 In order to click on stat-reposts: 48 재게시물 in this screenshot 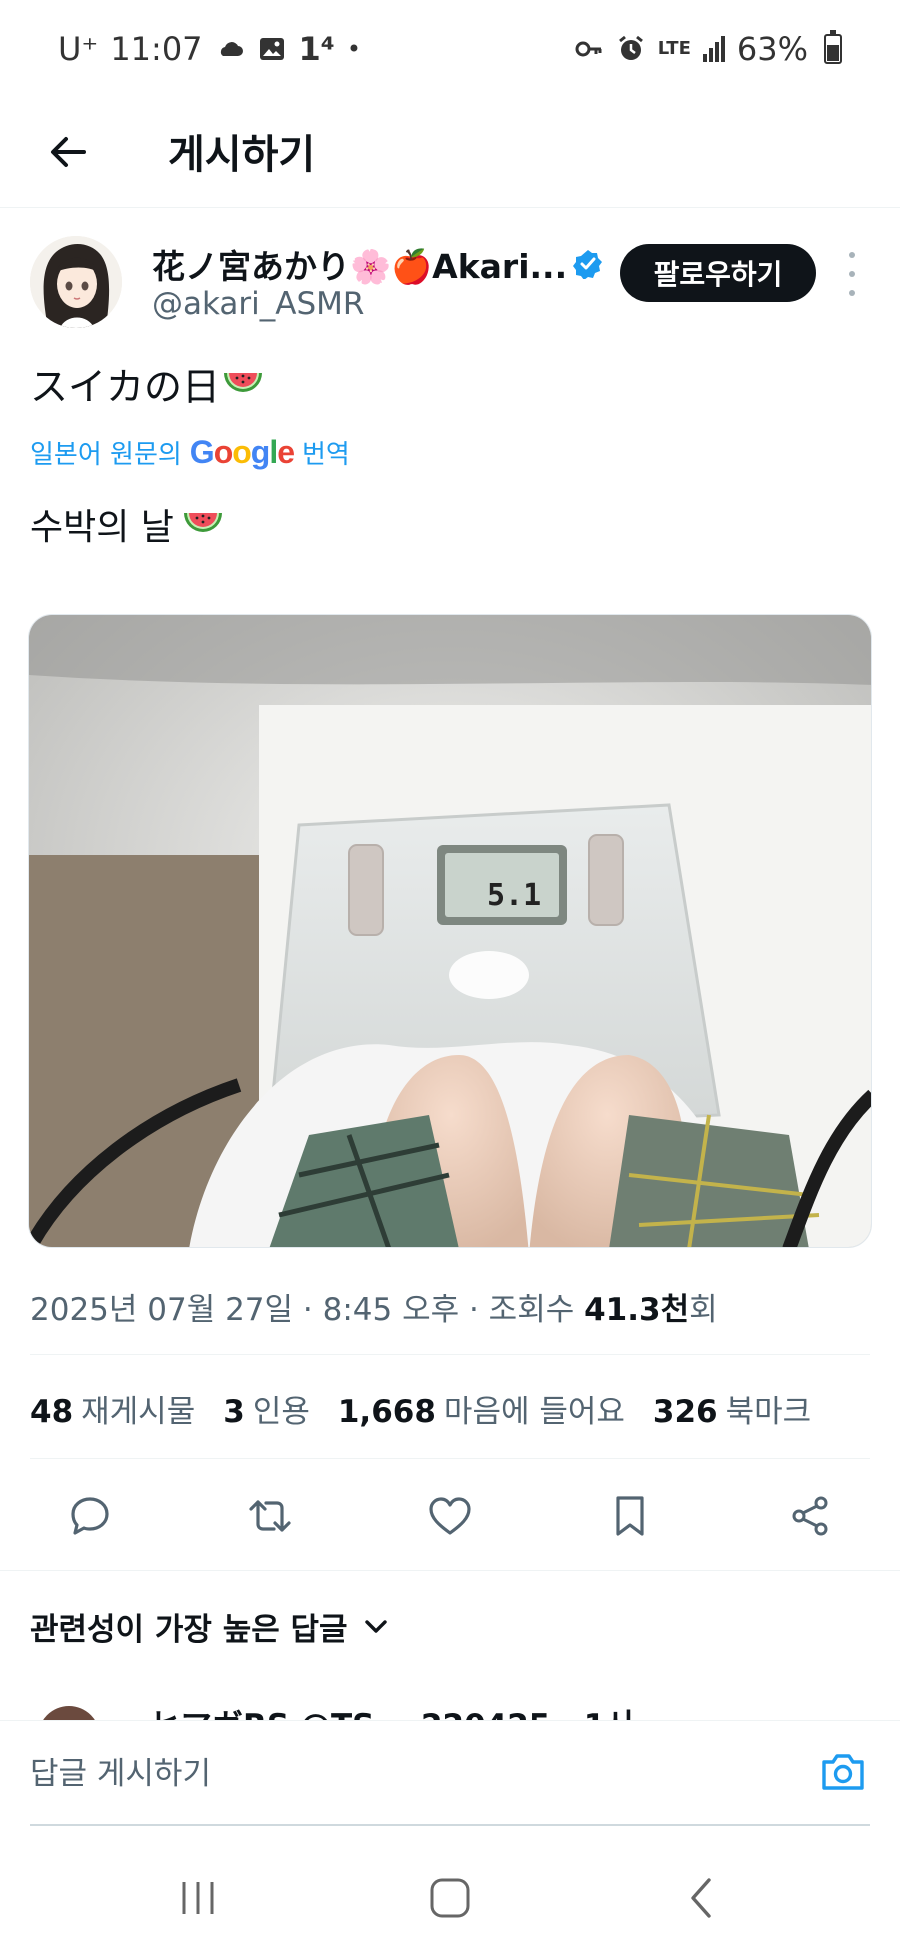, I will do `click(112, 1408)`.